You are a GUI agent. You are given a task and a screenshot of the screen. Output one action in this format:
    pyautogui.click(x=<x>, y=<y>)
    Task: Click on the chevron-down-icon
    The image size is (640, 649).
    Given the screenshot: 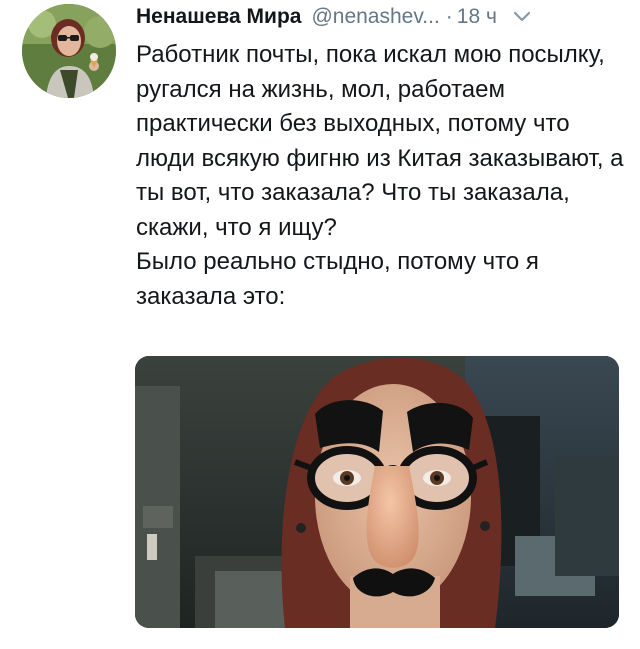 What is the action you would take?
    pyautogui.click(x=522, y=17)
    